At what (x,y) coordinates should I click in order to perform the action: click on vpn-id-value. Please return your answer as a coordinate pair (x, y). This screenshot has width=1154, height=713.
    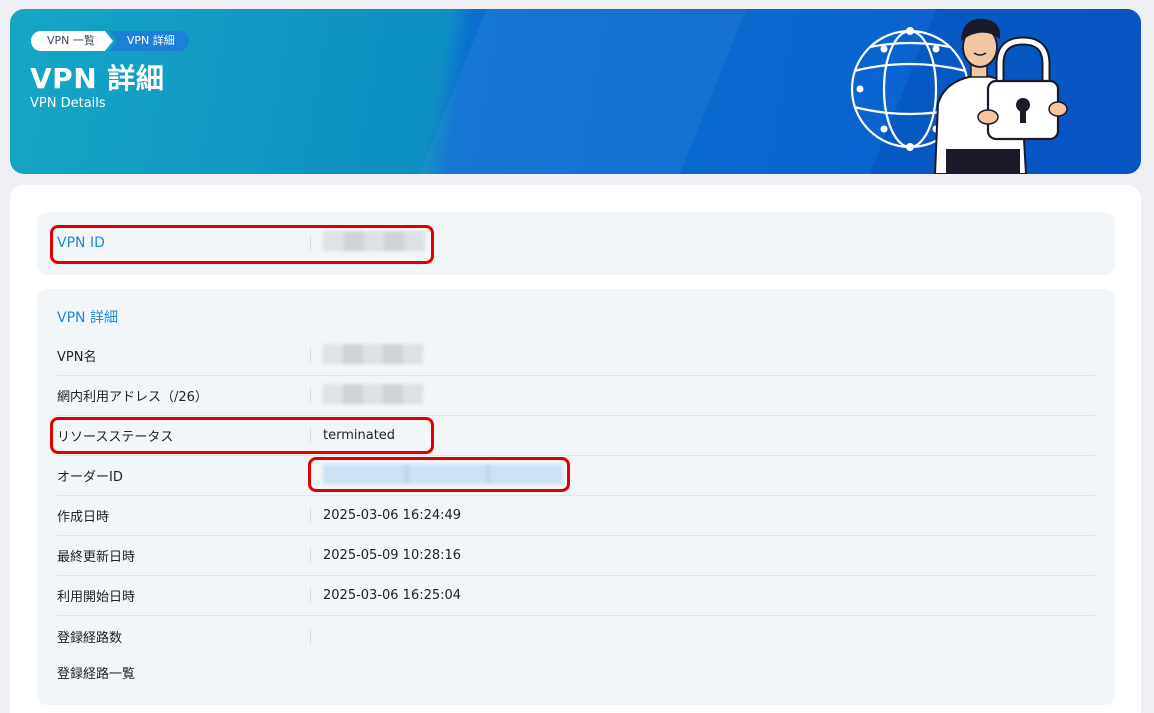
    Looking at the image, I should click on (374, 243).